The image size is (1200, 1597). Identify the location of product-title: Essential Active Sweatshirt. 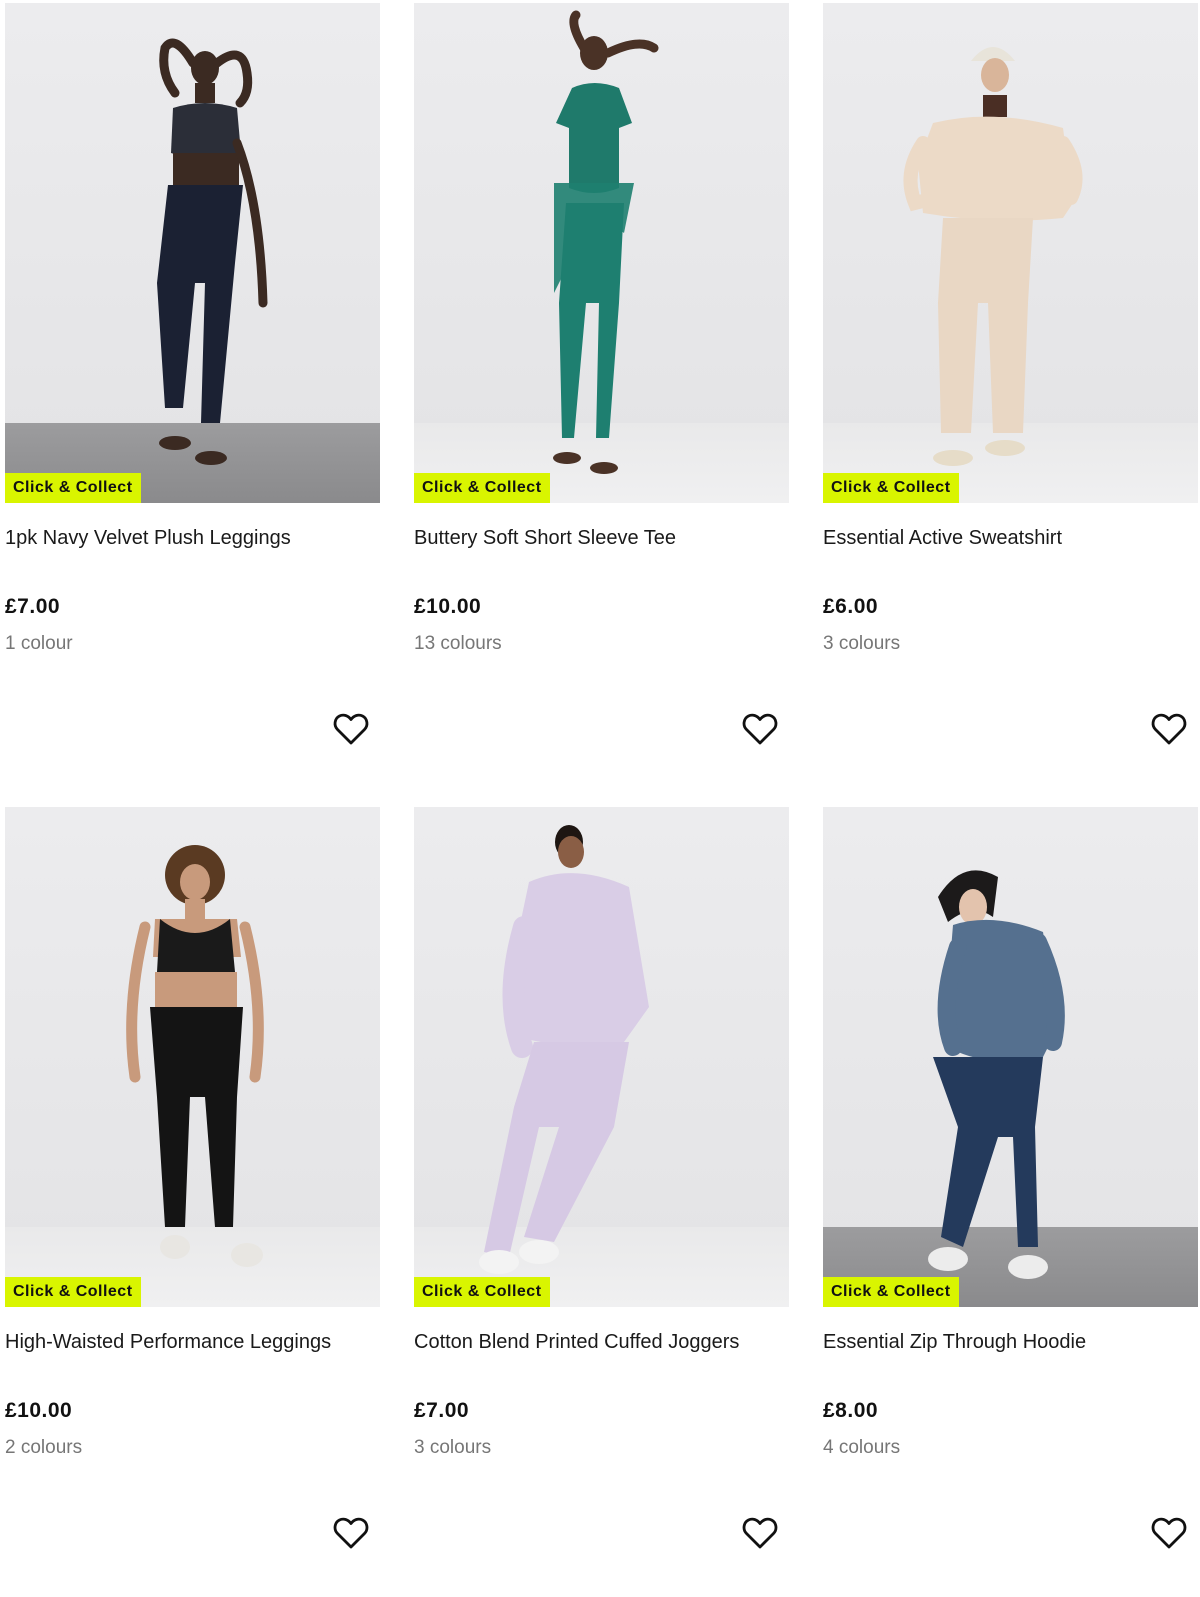
(942, 538).